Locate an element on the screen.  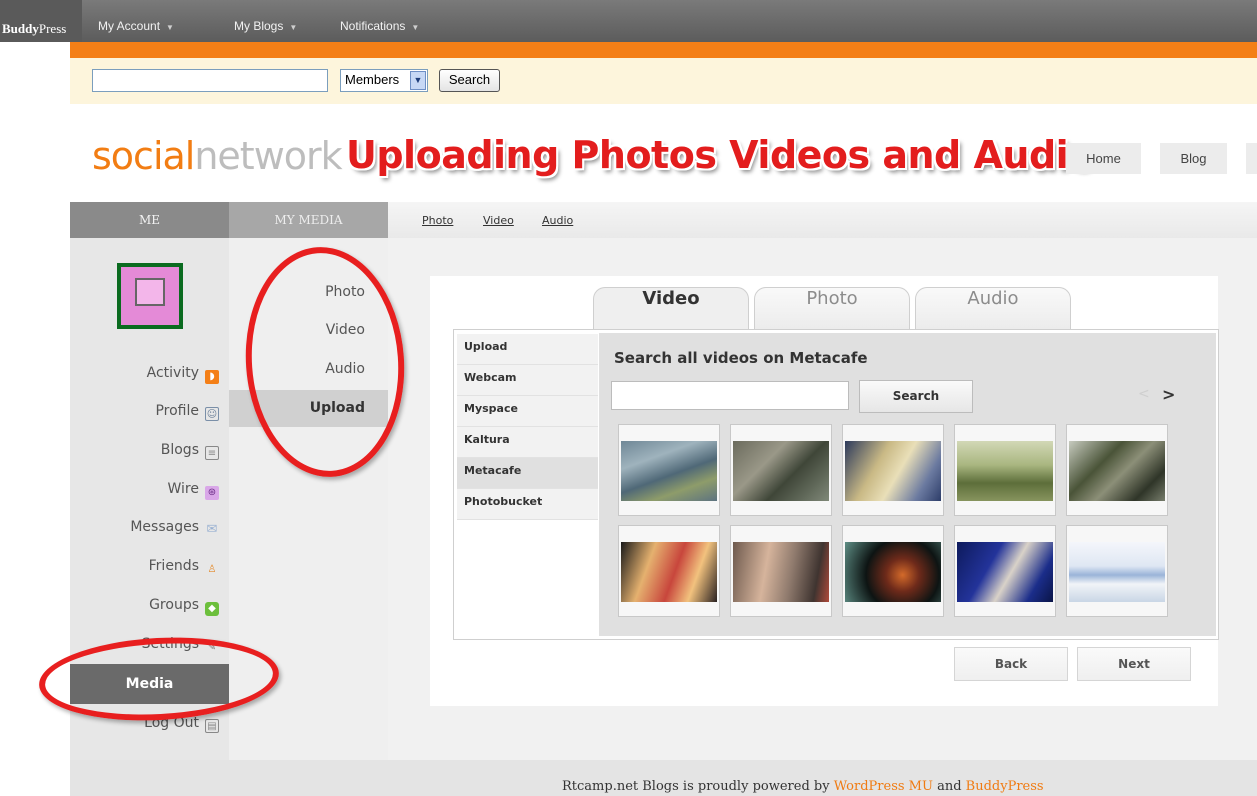
media-menu-upload: Upload is located at coordinates (297, 408).